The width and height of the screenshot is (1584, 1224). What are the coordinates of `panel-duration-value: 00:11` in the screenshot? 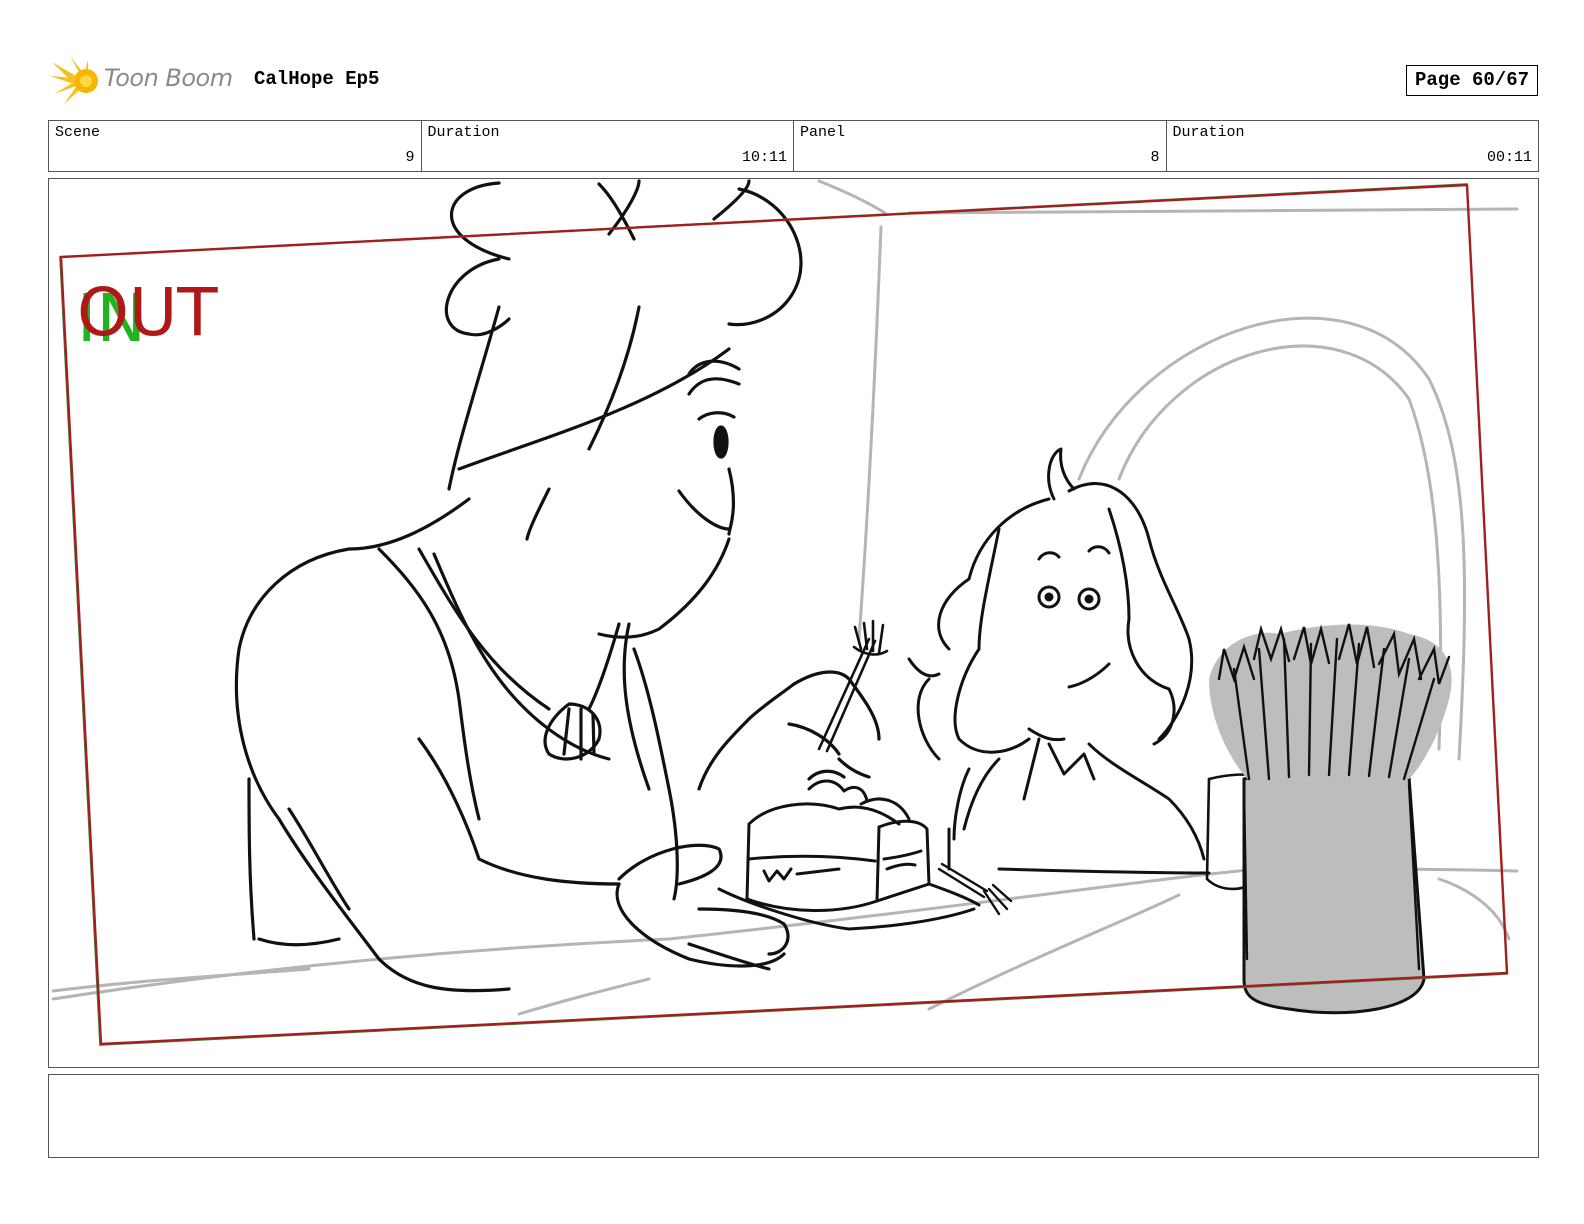 It's located at (1509, 157).